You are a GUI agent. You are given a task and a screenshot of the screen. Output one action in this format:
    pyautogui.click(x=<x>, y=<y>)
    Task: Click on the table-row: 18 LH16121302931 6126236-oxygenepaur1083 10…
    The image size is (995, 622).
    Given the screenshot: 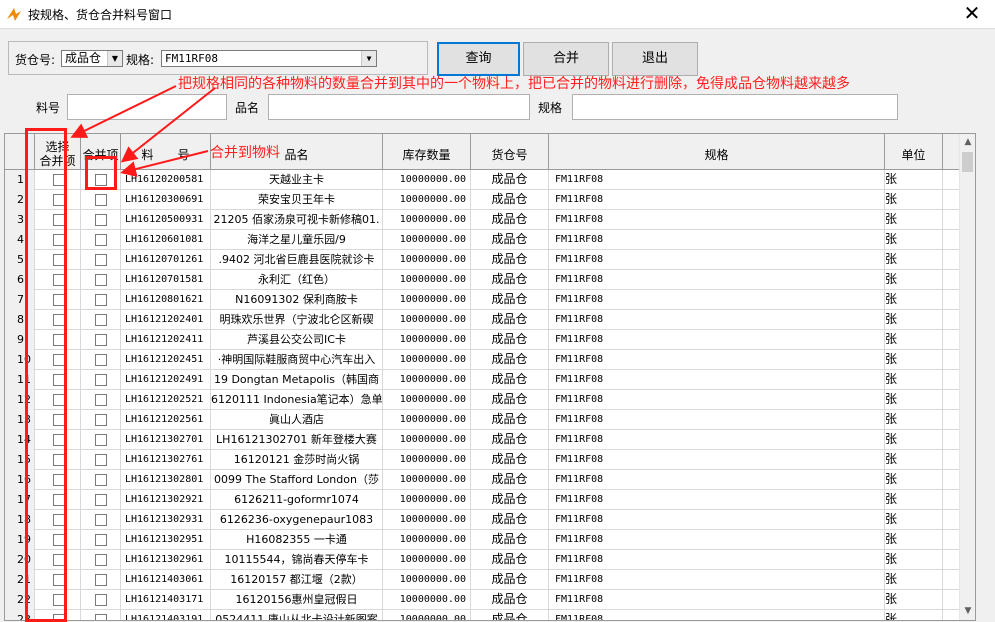 What is the action you would take?
    pyautogui.click(x=483, y=520)
    